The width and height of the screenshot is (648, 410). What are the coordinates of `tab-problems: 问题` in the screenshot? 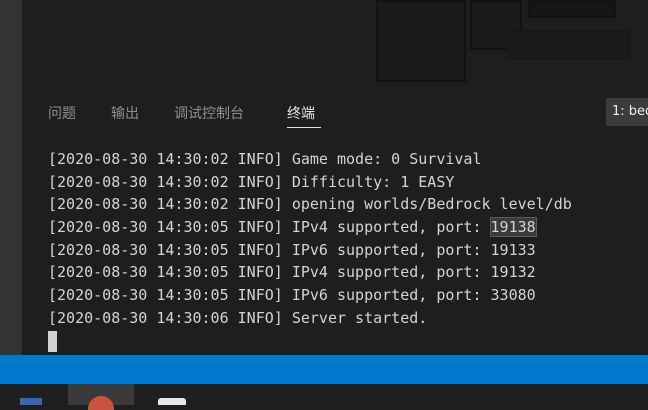 It's located at (62, 113).